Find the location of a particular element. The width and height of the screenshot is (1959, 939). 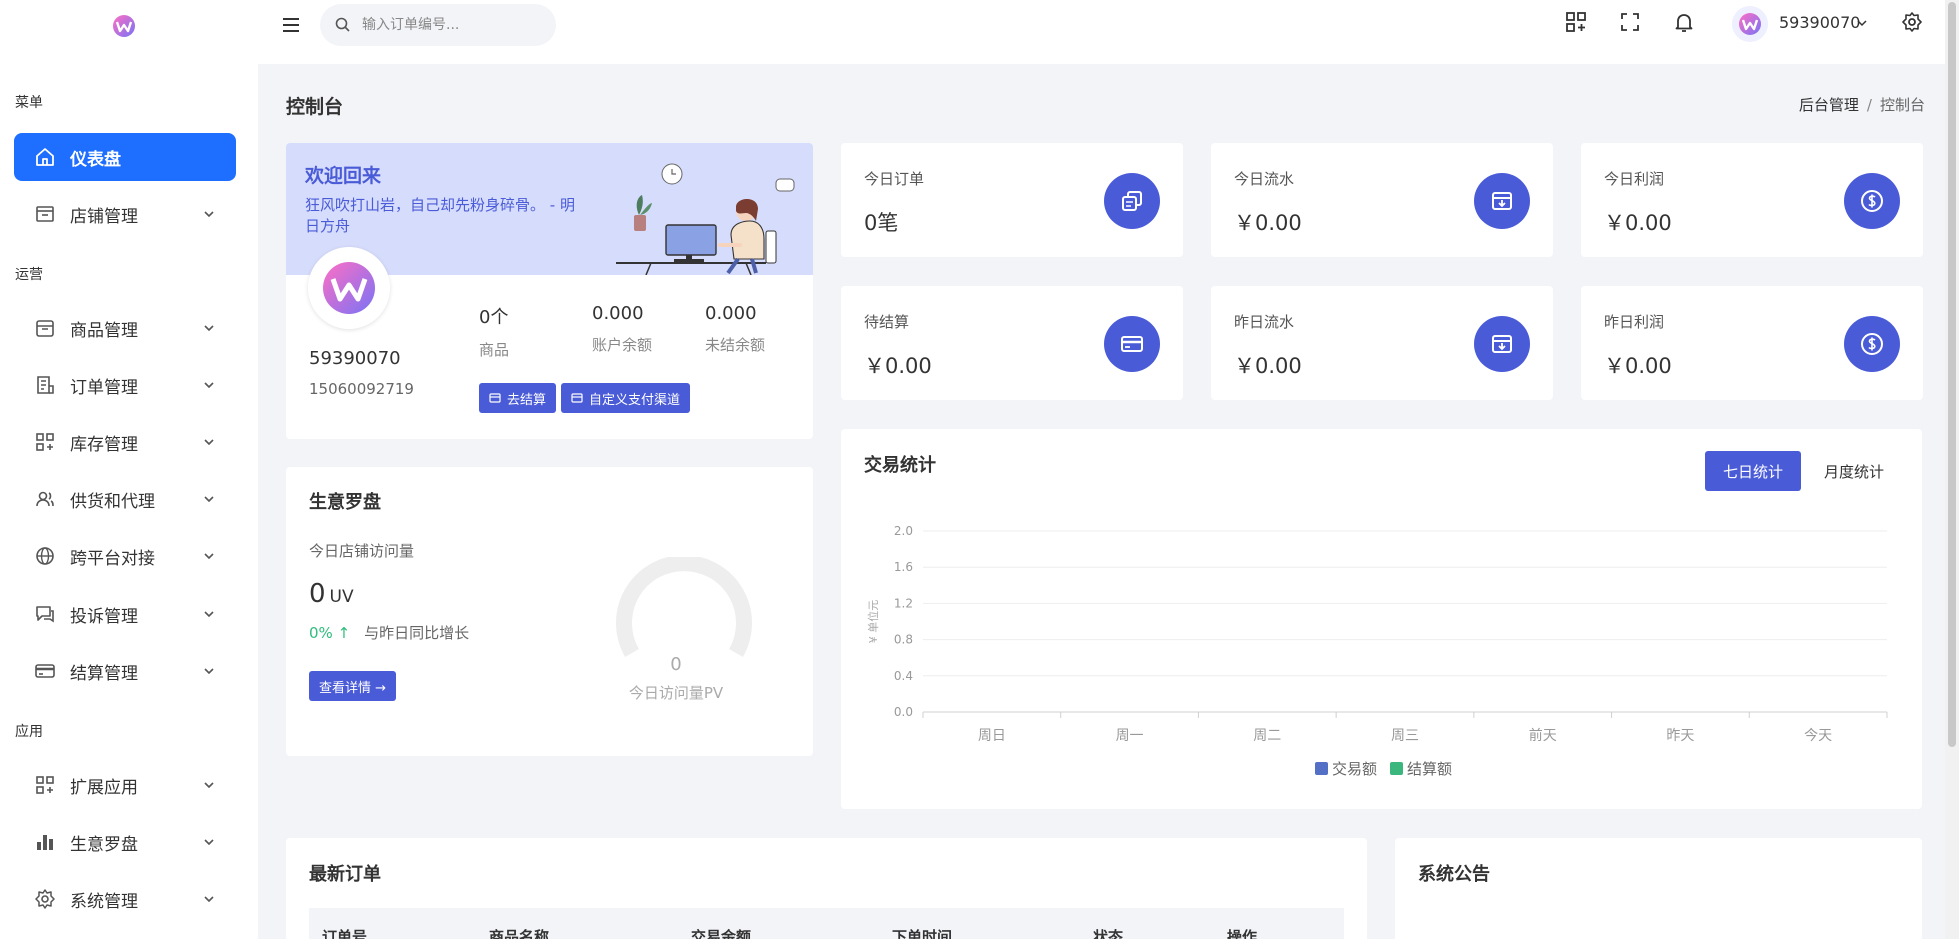

legend-label: 结算额 is located at coordinates (1429, 769).